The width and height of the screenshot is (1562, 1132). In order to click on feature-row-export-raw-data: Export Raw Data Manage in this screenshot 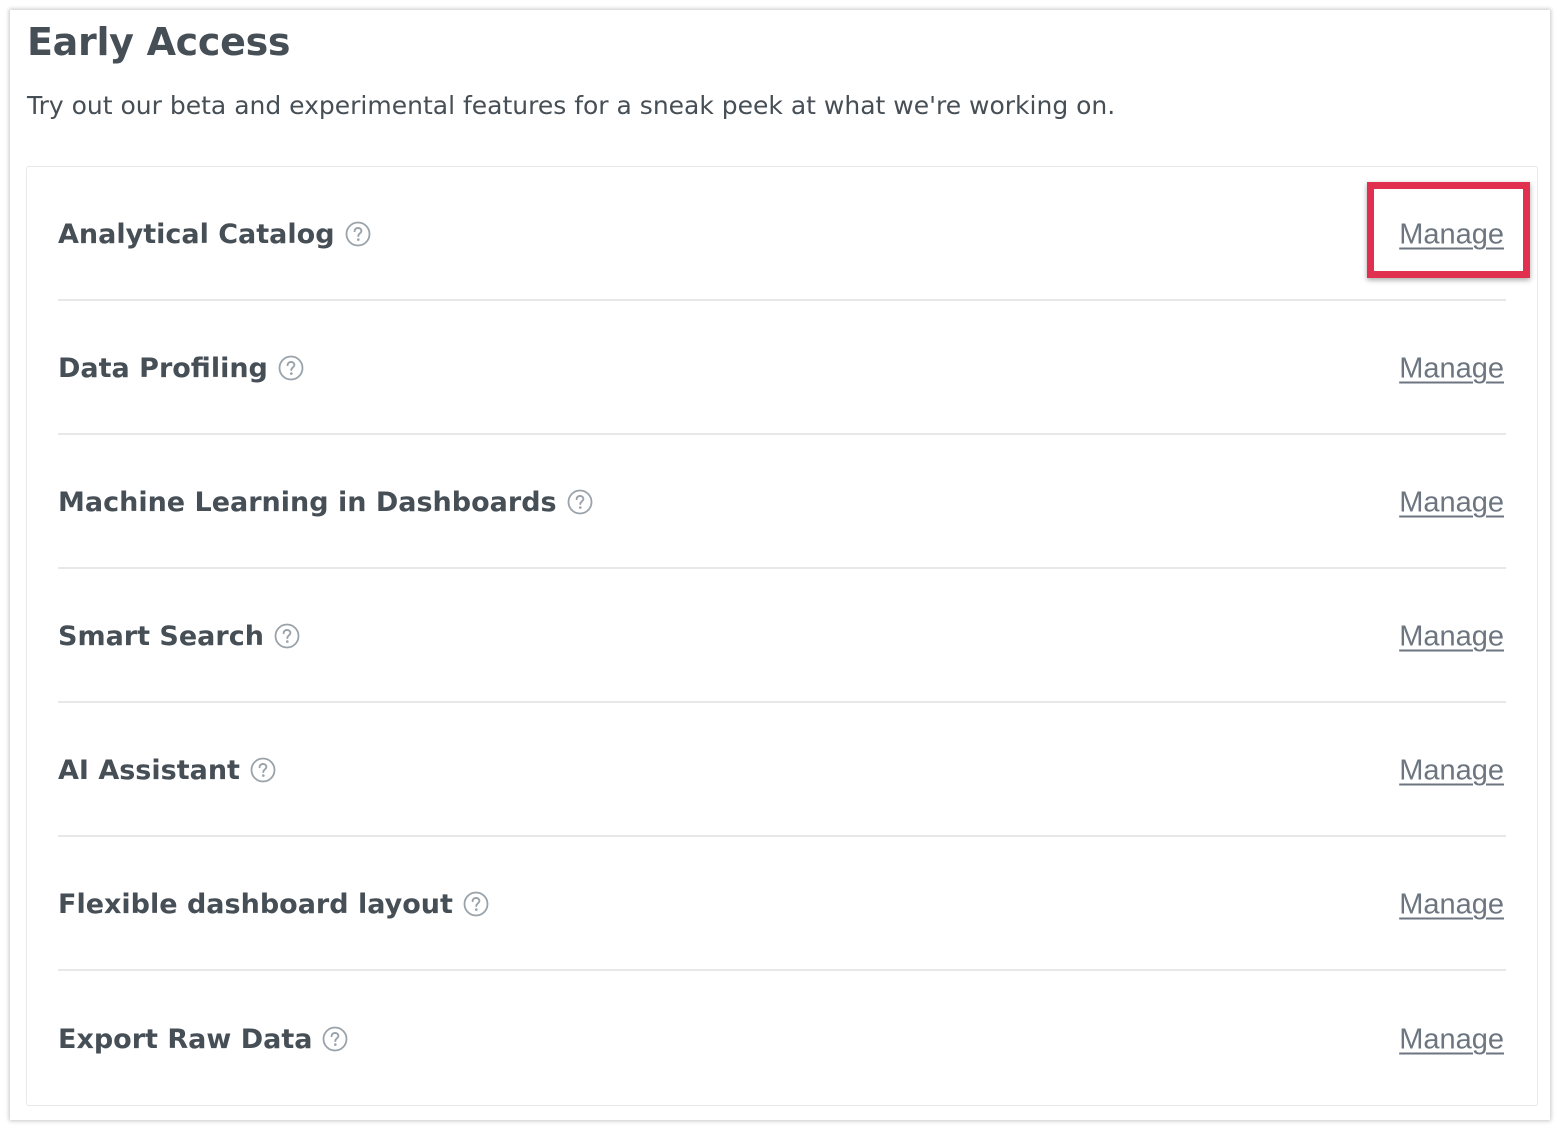, I will do `click(782, 1038)`.